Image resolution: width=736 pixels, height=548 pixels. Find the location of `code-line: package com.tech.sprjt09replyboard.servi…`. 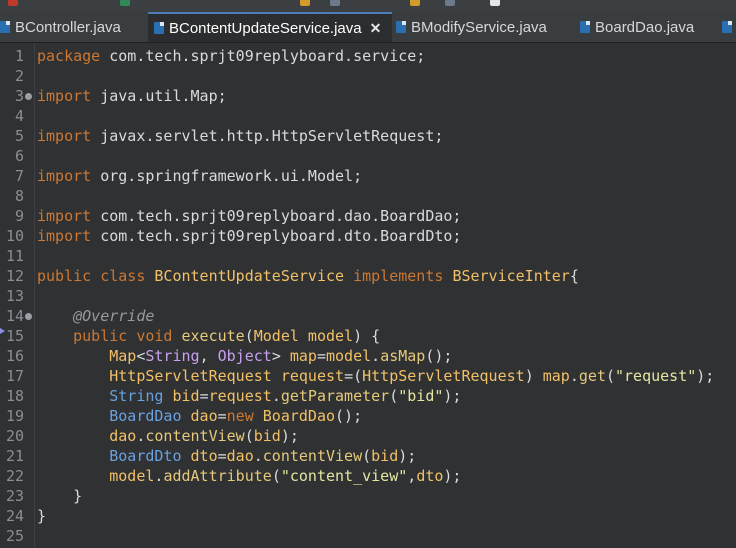

code-line: package com.tech.sprjt09replyboard.servi… is located at coordinates (231, 56).